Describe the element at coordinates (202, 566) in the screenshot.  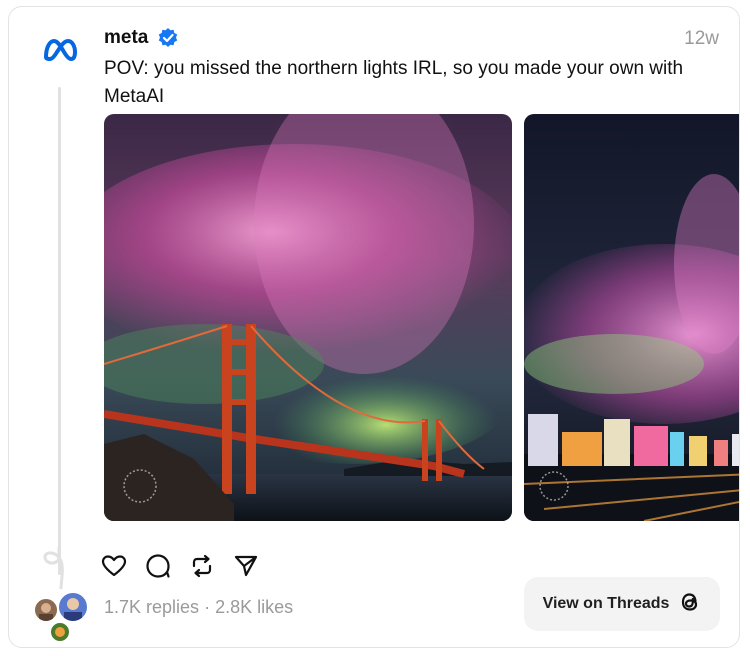
I see `repost-icon` at that location.